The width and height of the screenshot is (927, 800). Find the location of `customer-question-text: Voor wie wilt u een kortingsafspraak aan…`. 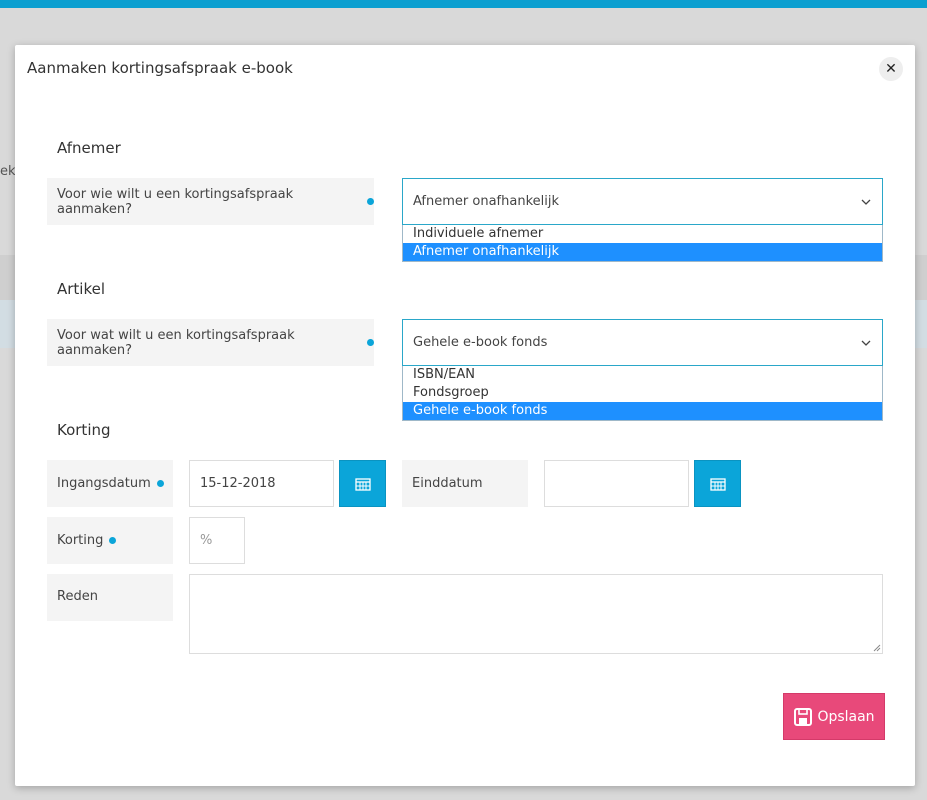

customer-question-text: Voor wie wilt u een kortingsafspraak aan… is located at coordinates (175, 201).